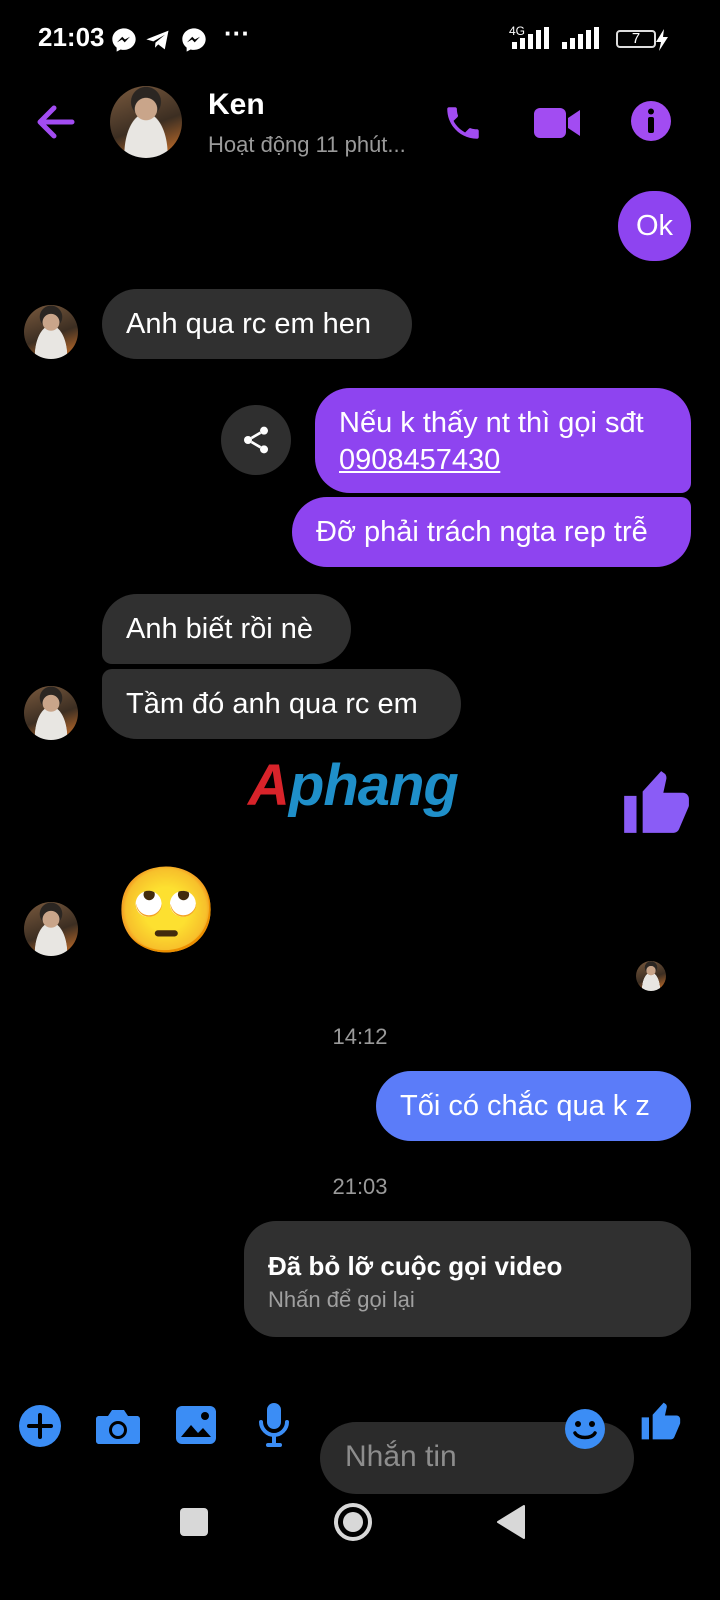  Describe the element at coordinates (281, 704) in the screenshot. I see `message-incoming: Tầm đó anh qua rc em` at that location.